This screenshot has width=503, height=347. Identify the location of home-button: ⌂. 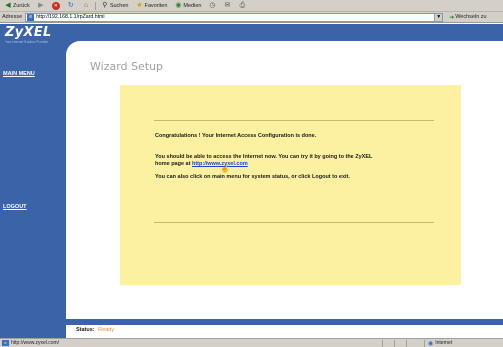
(86, 6).